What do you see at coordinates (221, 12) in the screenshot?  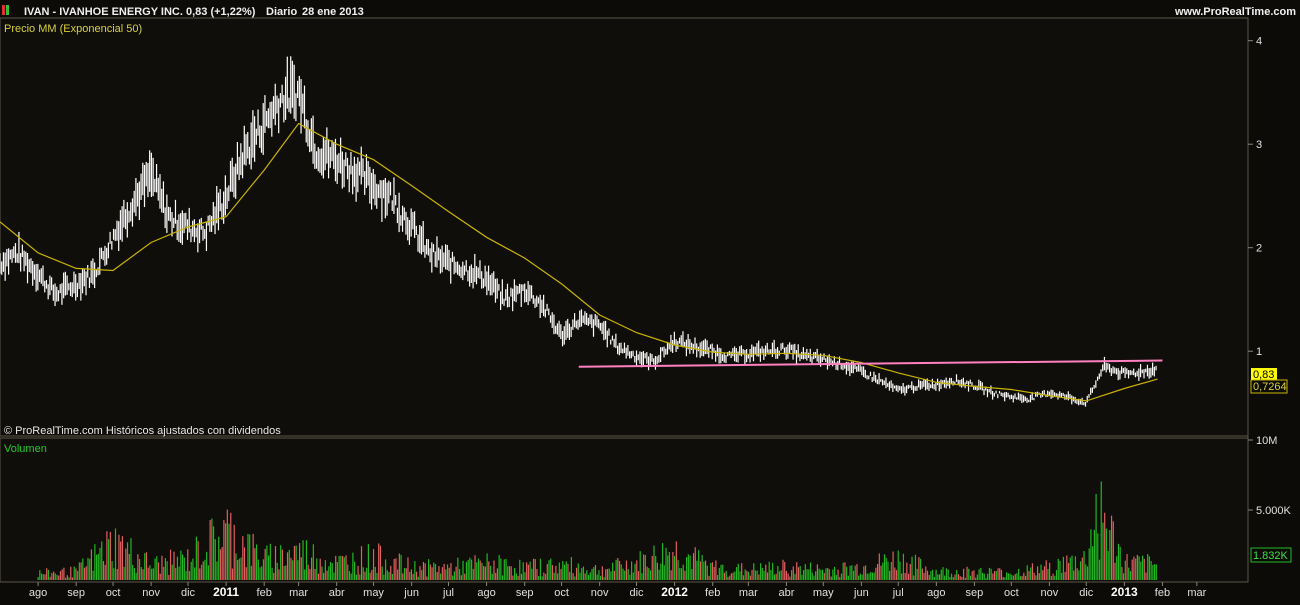 I see `quote-value: 0,83 (+1,22%)` at bounding box center [221, 12].